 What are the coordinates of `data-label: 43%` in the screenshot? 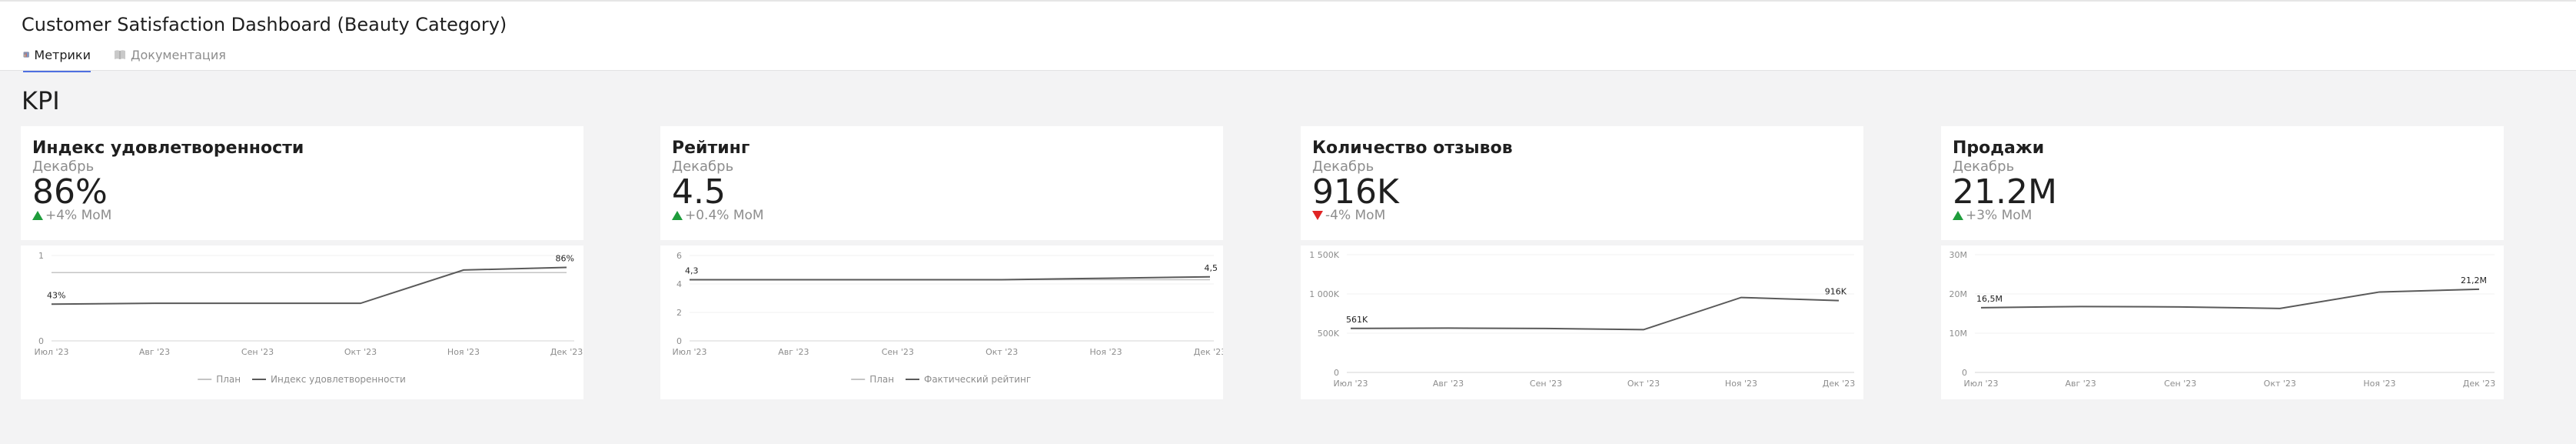 It's located at (56, 295).